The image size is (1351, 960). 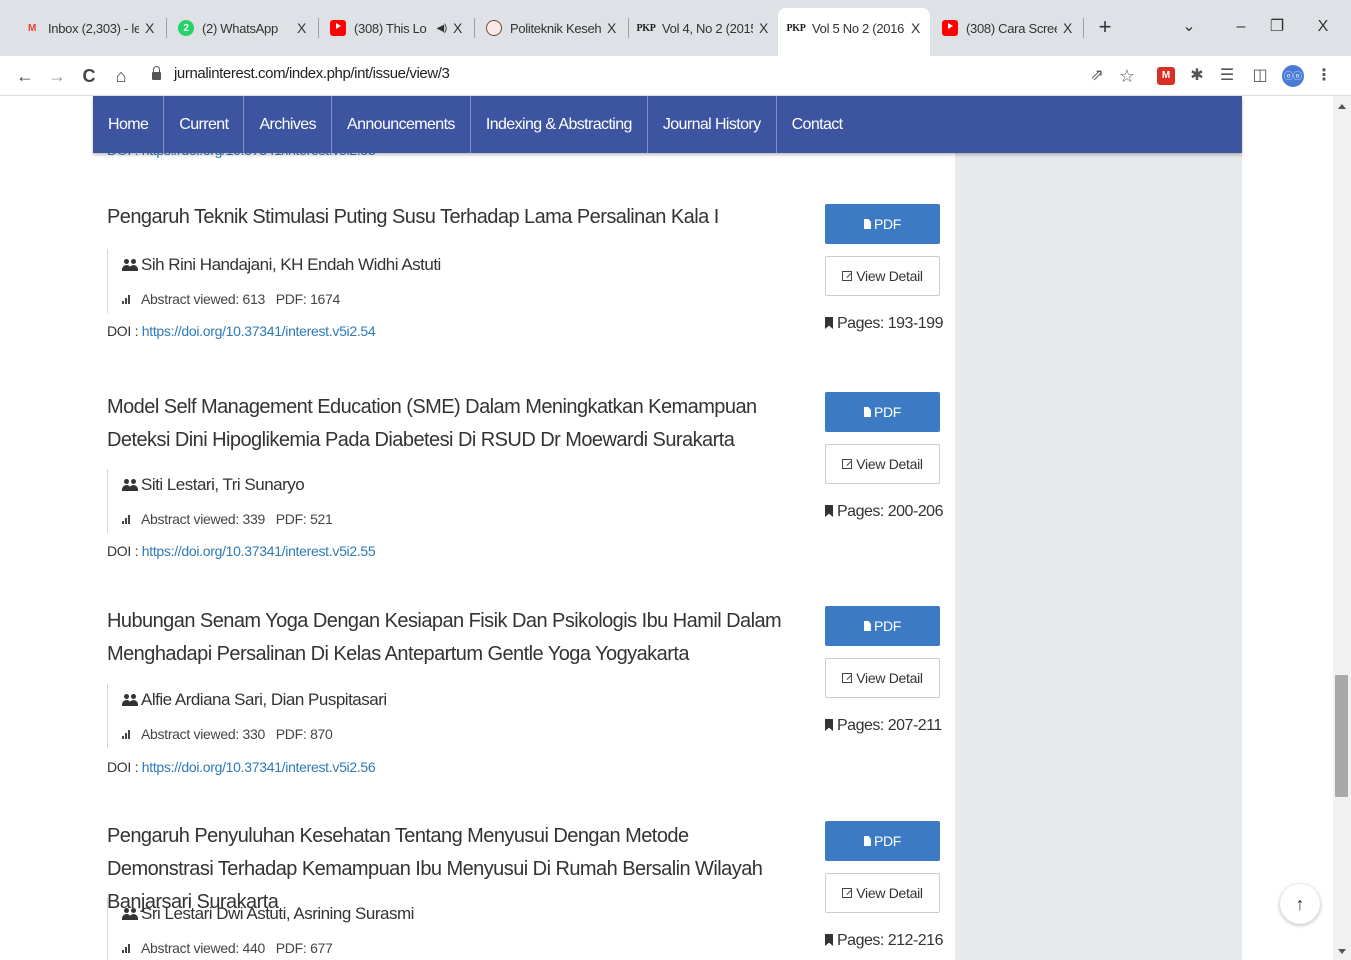 I want to click on back-button: ←, so click(x=25, y=76).